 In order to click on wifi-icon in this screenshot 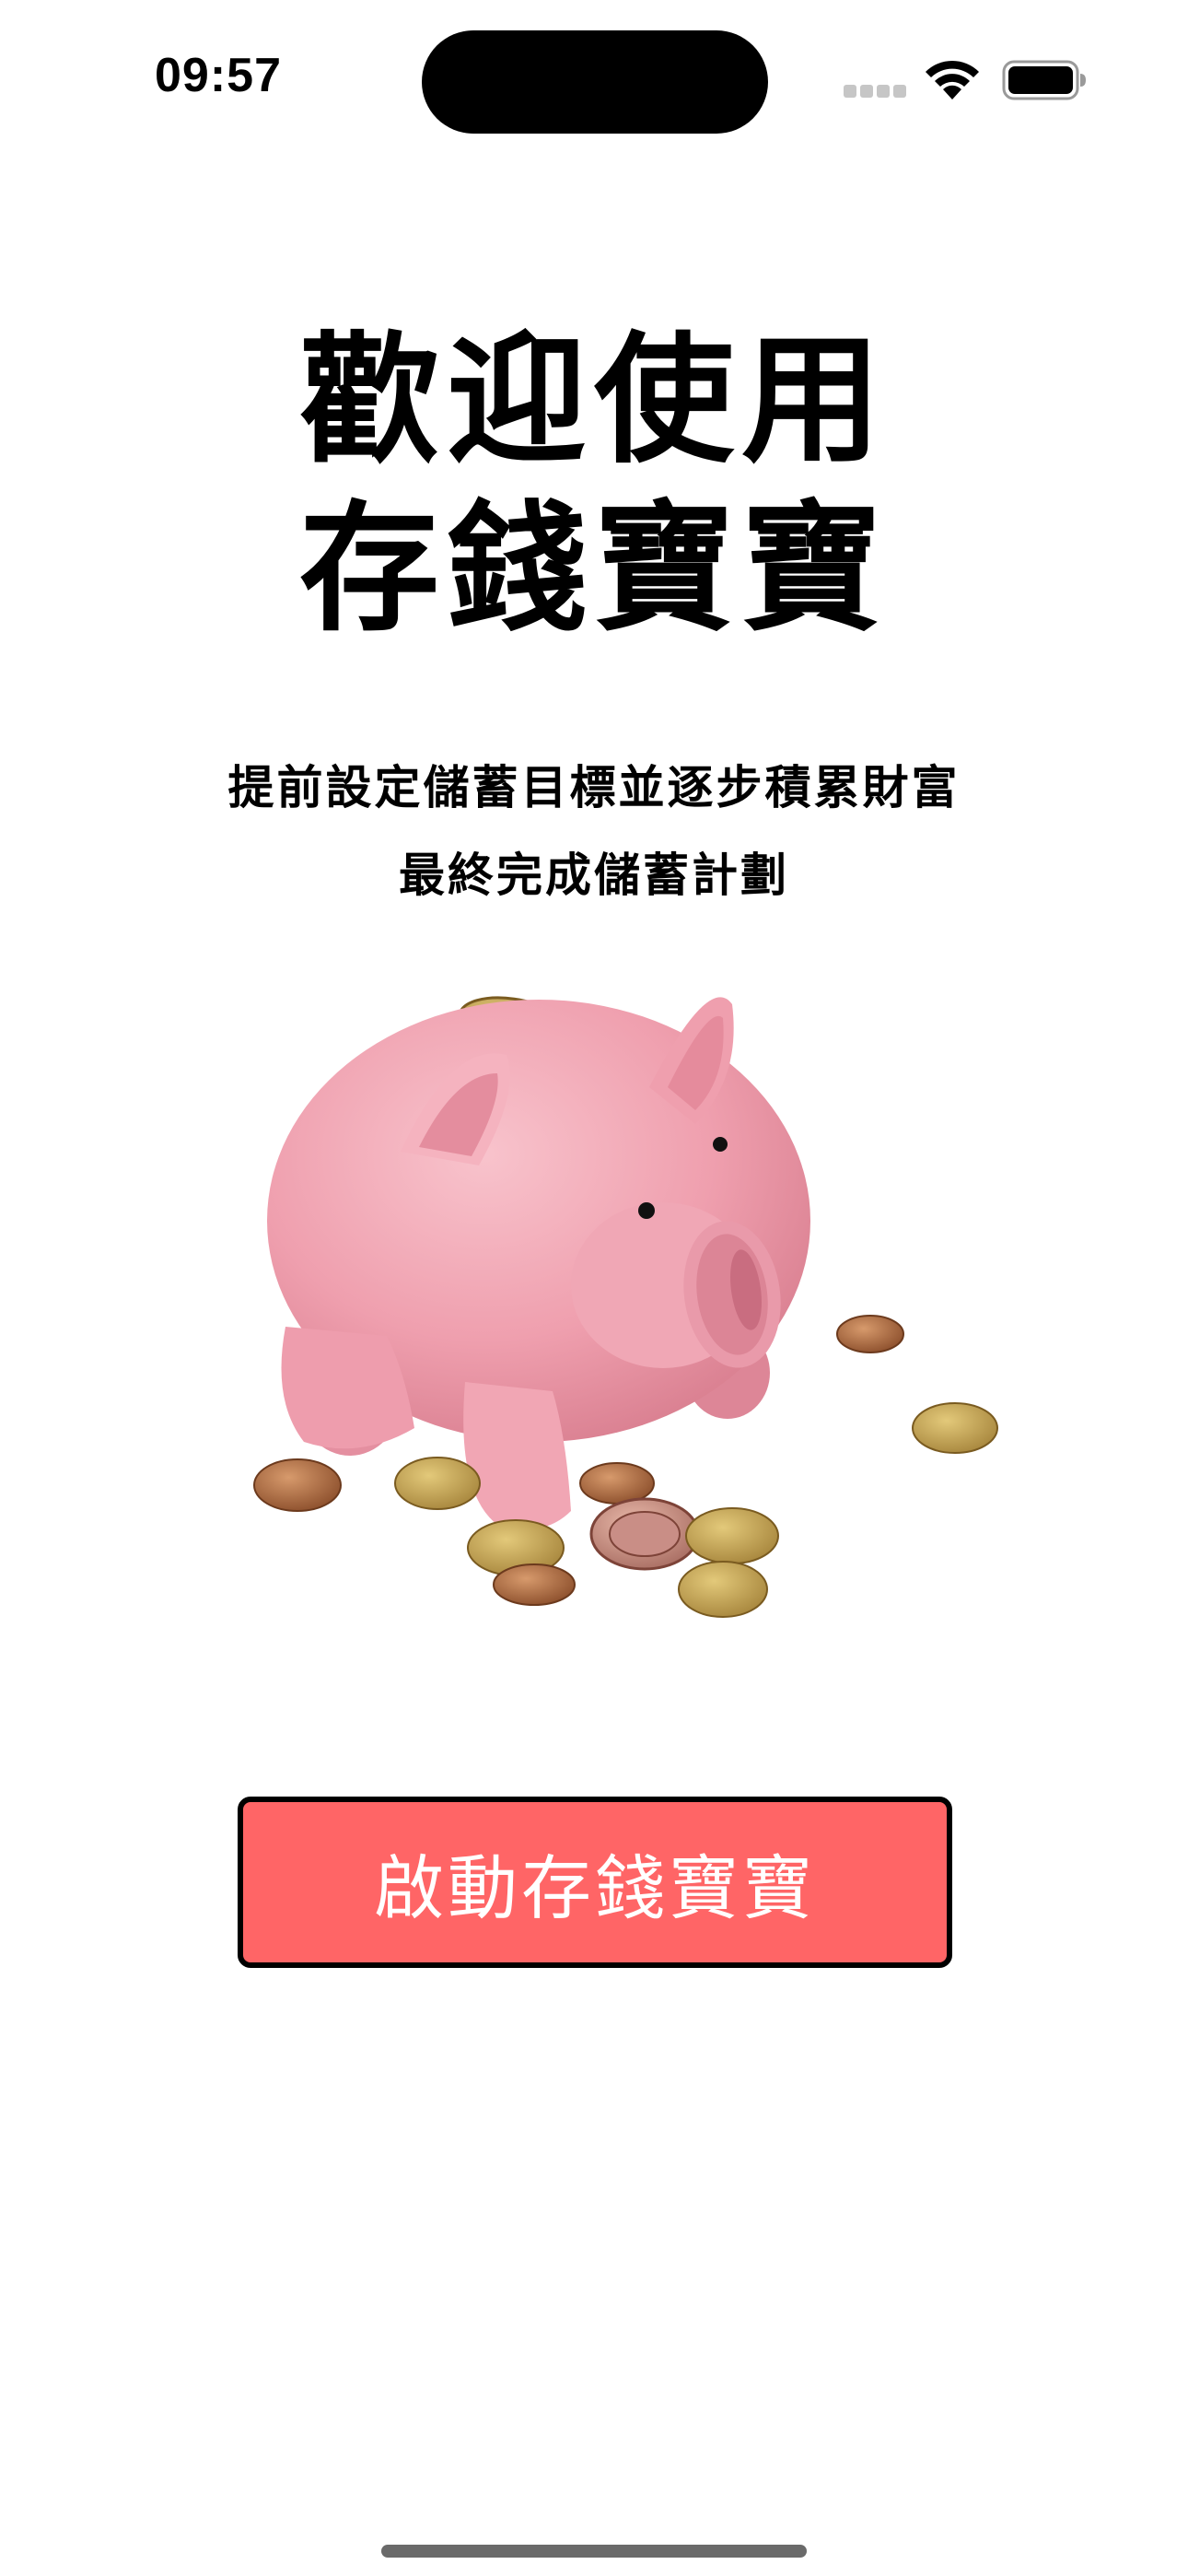, I will do `click(952, 80)`.